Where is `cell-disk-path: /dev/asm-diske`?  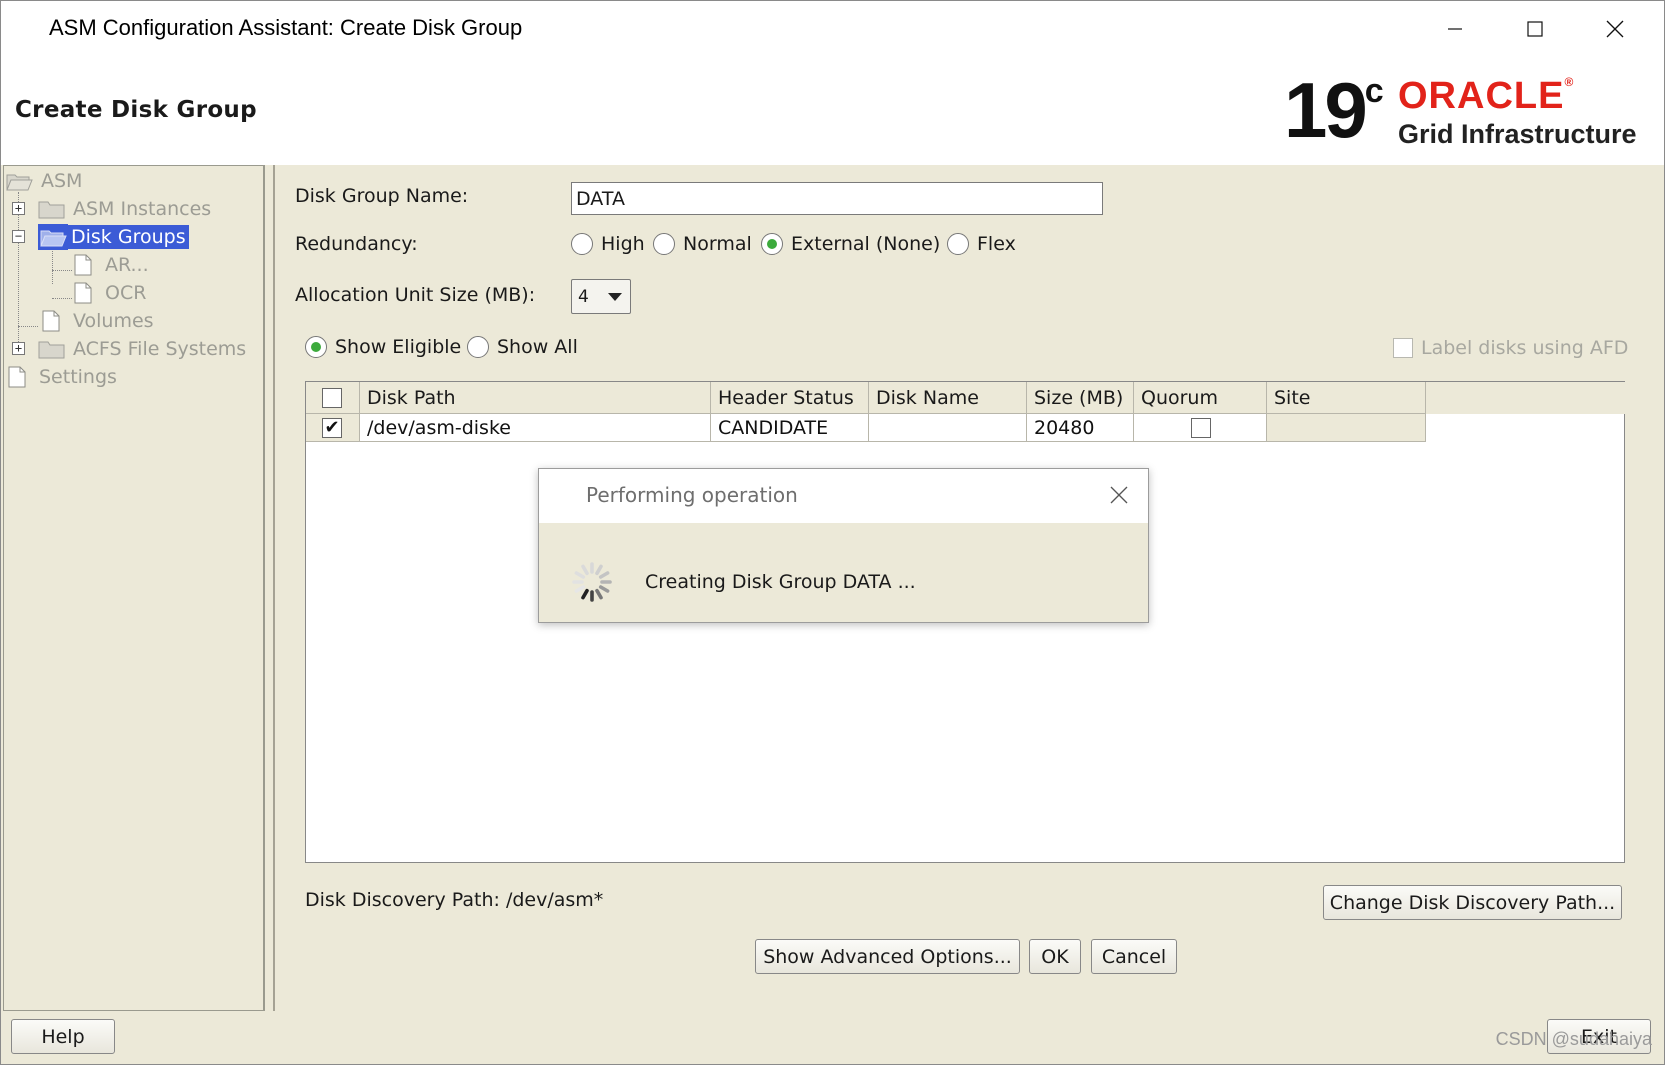
cell-disk-path: /dev/asm-diske is located at coordinates (535, 428).